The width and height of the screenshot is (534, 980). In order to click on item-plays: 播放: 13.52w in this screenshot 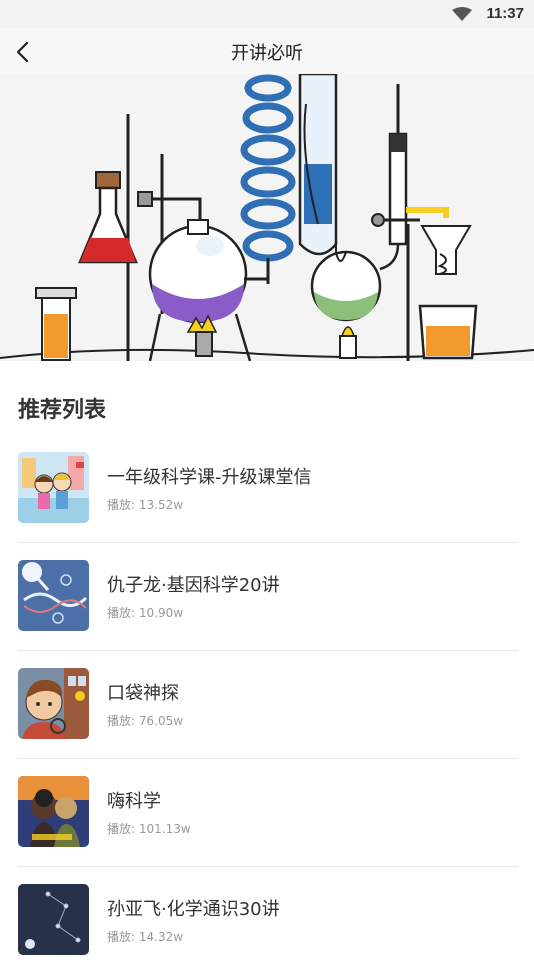, I will do `click(145, 505)`.